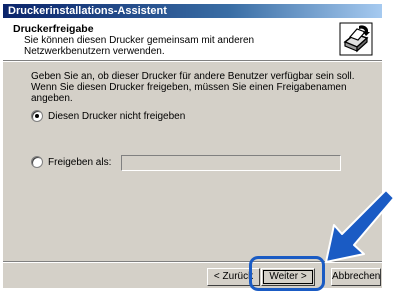 Image resolution: width=398 pixels, height=292 pixels. Describe the element at coordinates (37, 162) in the screenshot. I see `radio-share-as` at that location.